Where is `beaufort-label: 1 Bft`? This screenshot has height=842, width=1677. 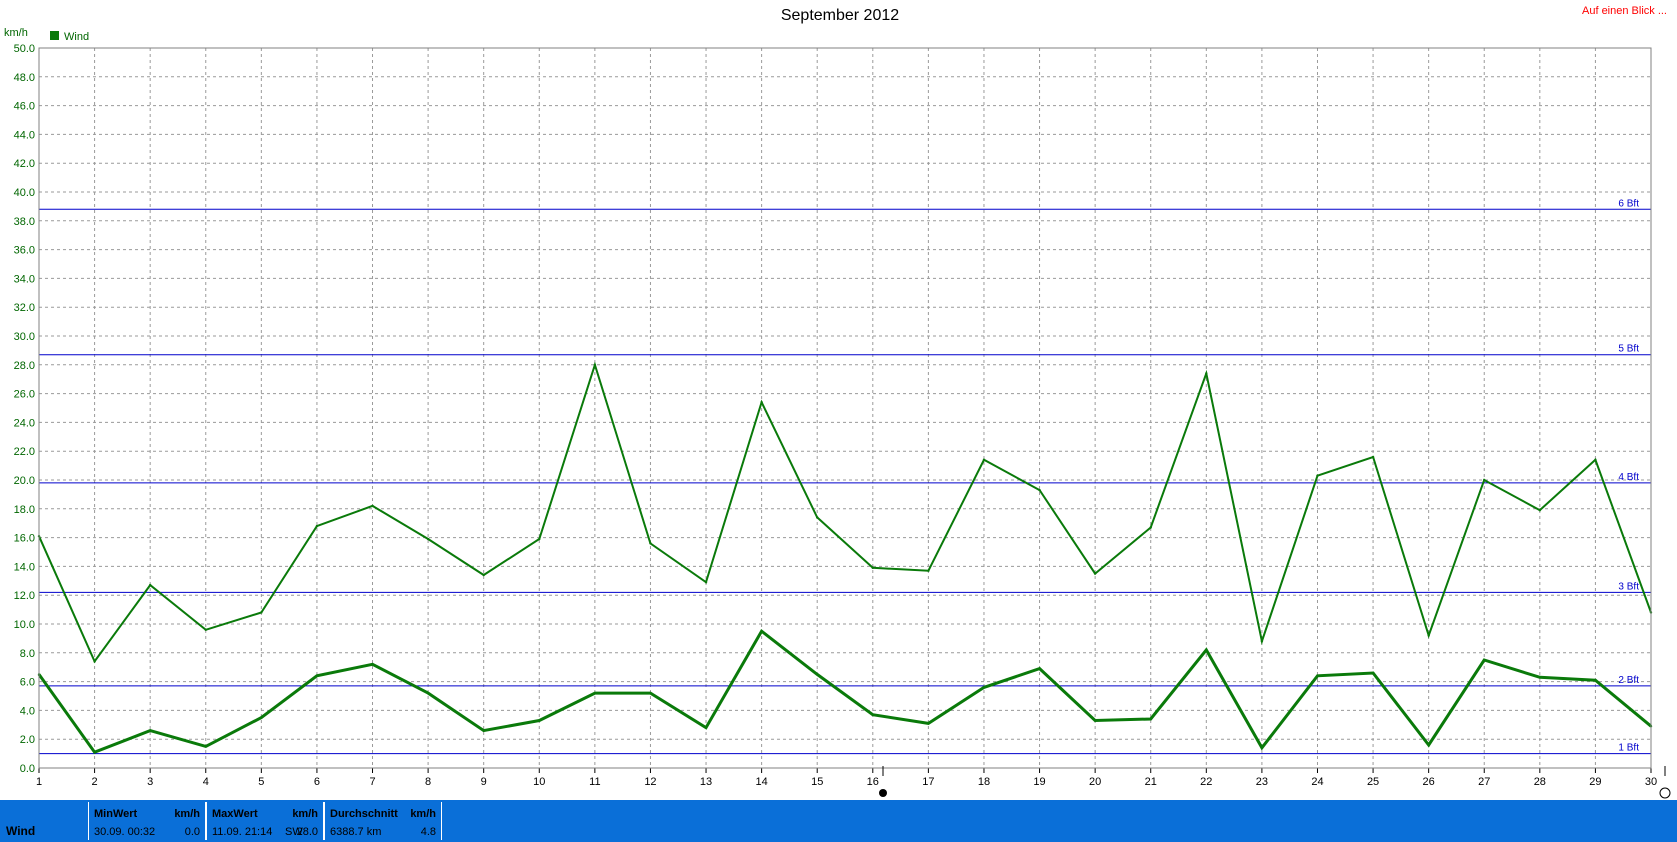 beaufort-label: 1 Bft is located at coordinates (1628, 748).